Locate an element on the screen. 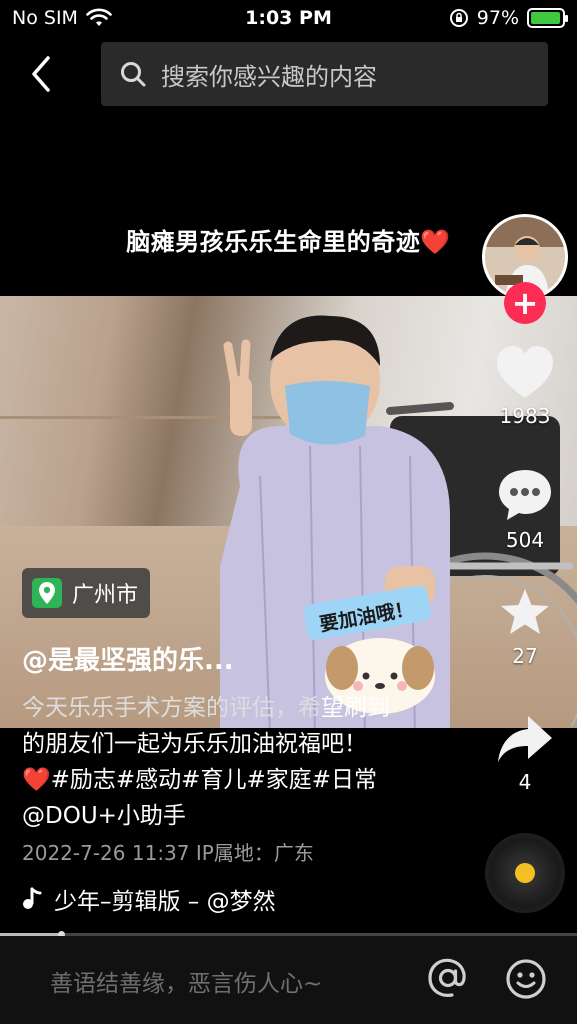  location-label: 广州市 is located at coordinates (105, 595).